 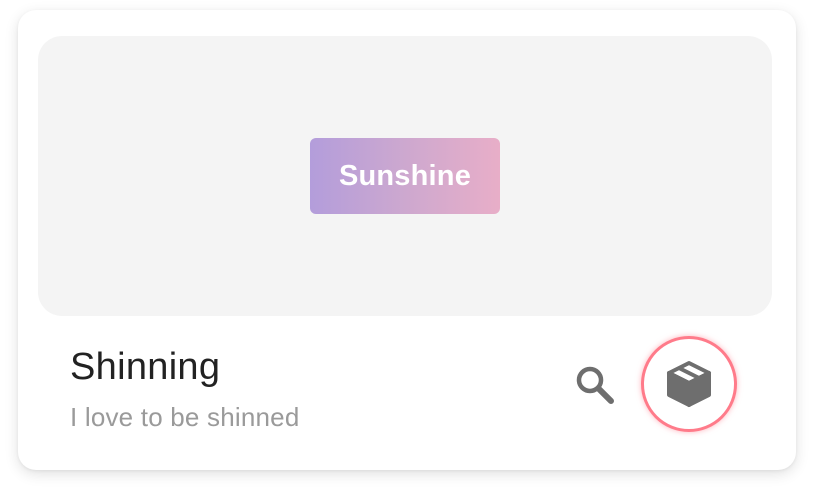 What do you see at coordinates (145, 367) in the screenshot?
I see `card-title: Shinning` at bounding box center [145, 367].